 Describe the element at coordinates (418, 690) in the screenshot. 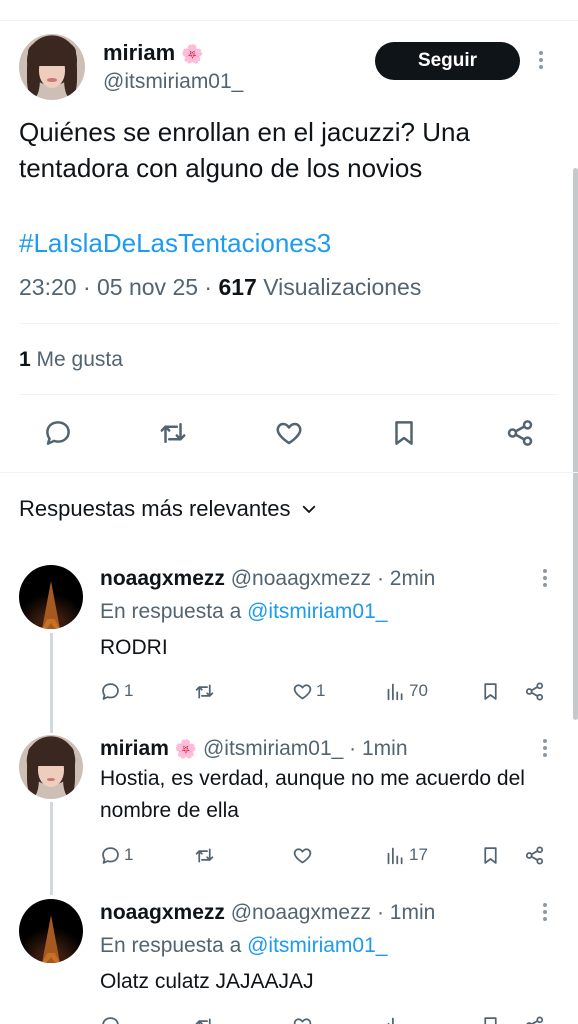

I see `views-count: 70` at that location.